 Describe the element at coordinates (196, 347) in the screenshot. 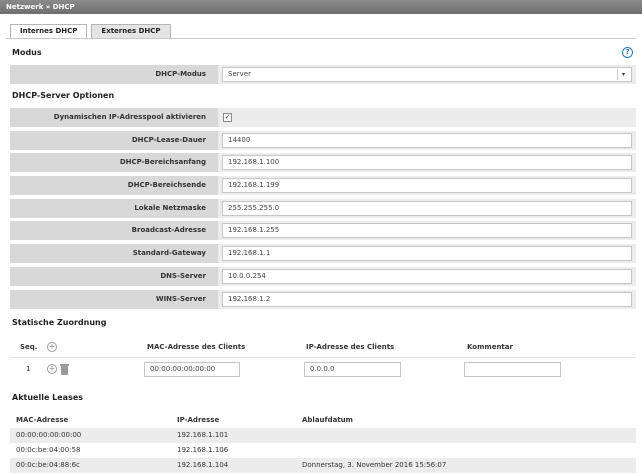

I see `static-col-mac: MAC-Adresse des Clients` at that location.